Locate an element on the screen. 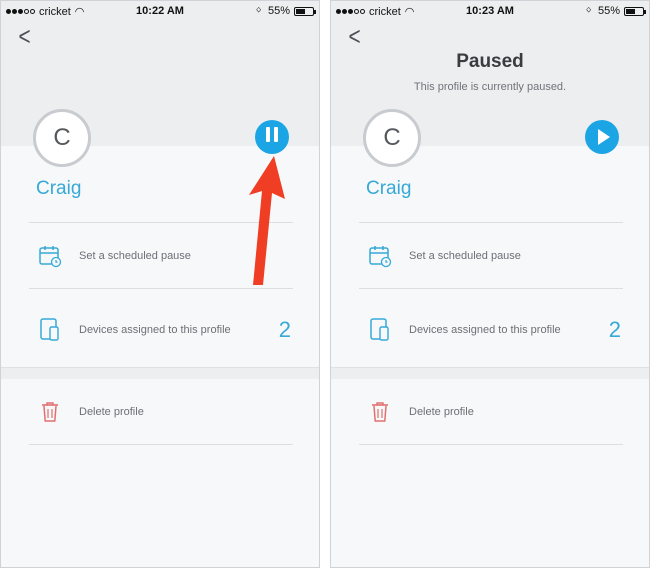 The width and height of the screenshot is (650, 568). play-icon is located at coordinates (603, 137).